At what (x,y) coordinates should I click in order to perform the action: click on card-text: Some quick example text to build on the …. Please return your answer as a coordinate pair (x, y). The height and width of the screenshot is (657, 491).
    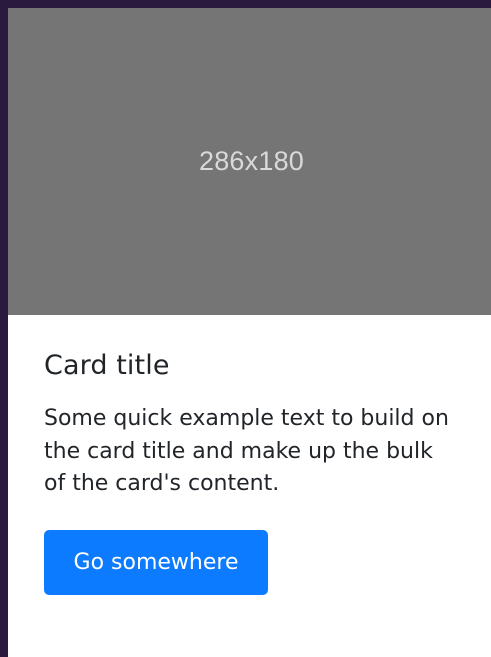
    Looking at the image, I should click on (246, 451).